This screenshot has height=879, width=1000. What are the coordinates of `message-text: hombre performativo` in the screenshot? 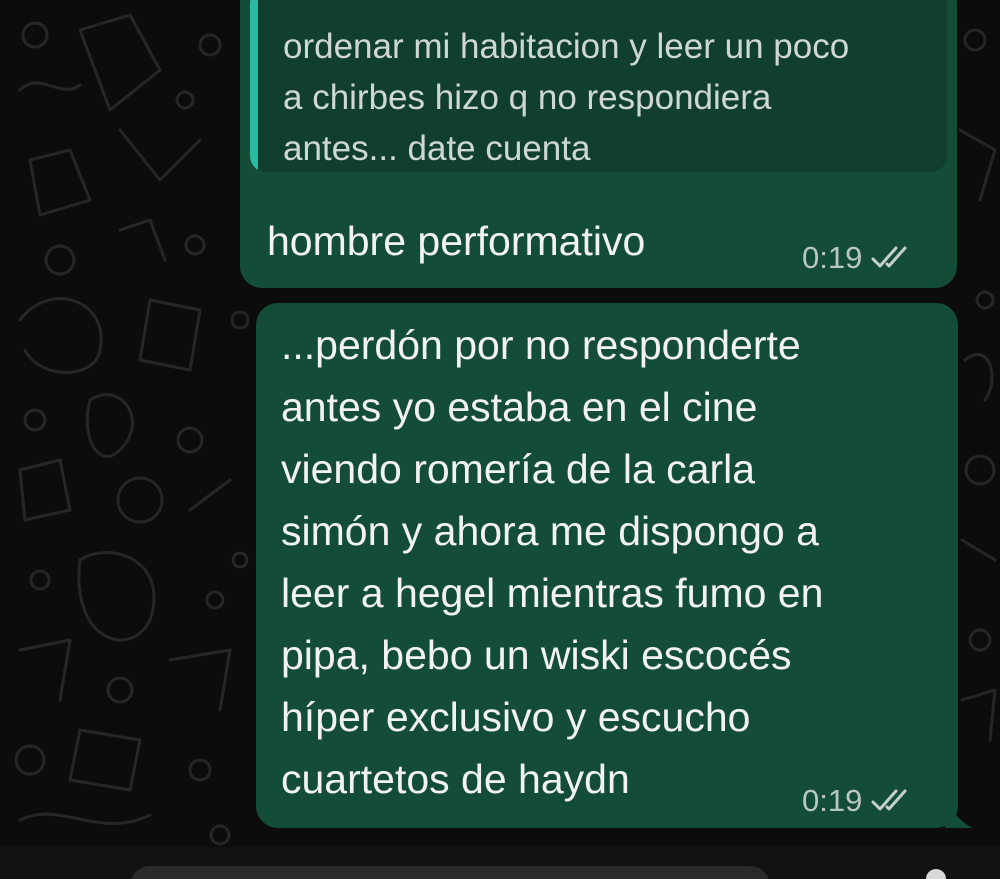 It's located at (456, 241).